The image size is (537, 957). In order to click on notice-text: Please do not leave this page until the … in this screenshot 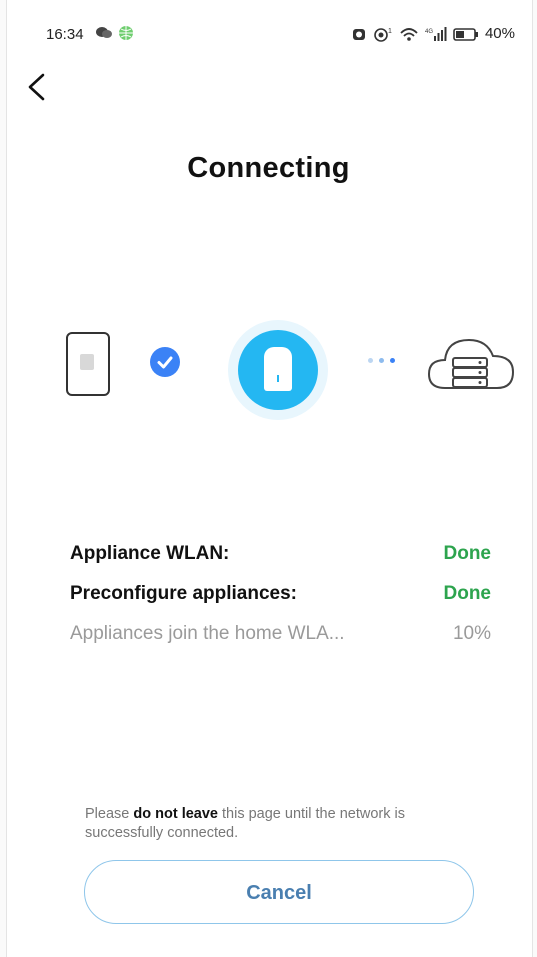, I will do `click(265, 824)`.